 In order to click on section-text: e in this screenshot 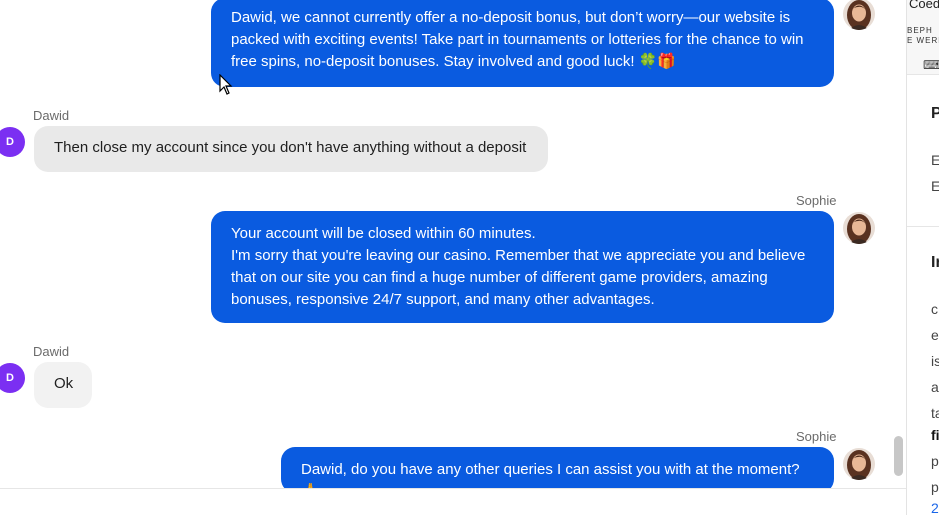, I will do `click(935, 335)`.